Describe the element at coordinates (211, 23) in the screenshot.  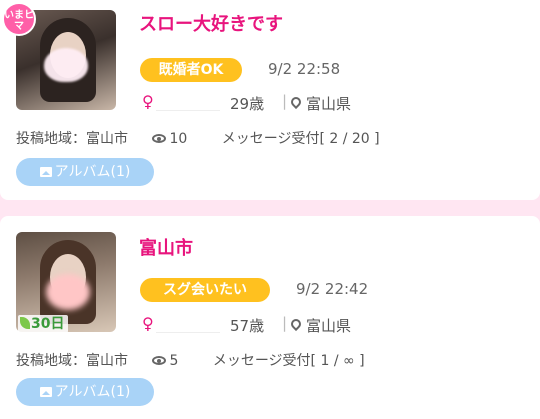
I see `post-title: スロー大好きです` at that location.